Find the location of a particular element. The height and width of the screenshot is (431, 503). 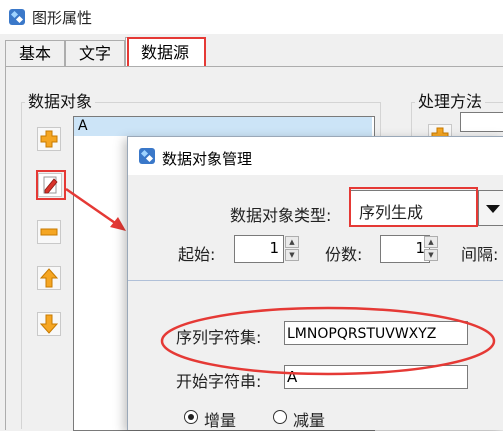

add-icon is located at coordinates (49, 139).